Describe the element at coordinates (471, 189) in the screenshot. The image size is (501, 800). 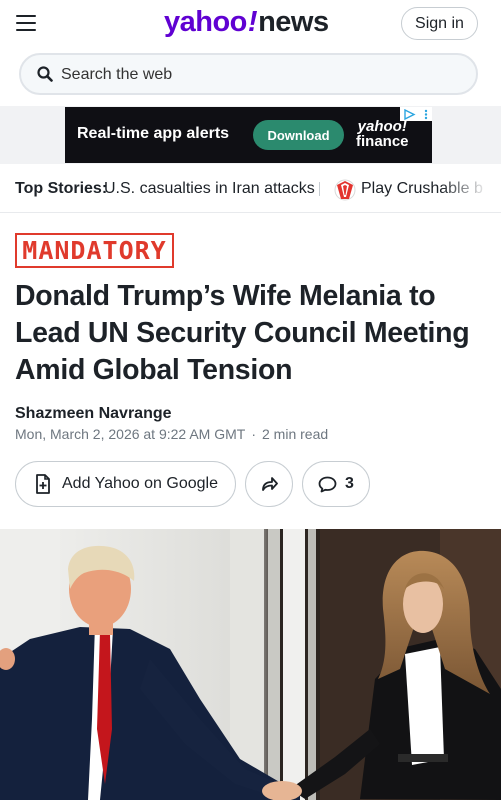
I see `top-stories-fade` at that location.